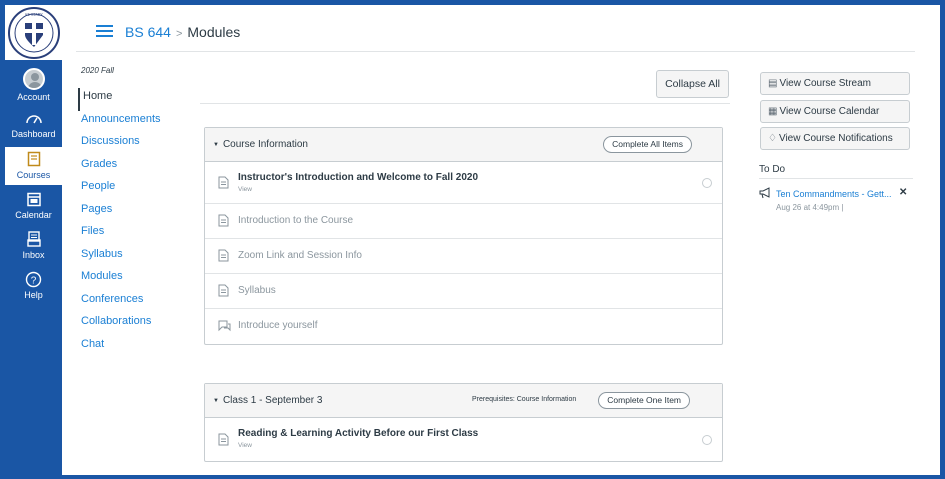  I want to click on seal-logo-icon: ST. MARY, so click(33, 32).